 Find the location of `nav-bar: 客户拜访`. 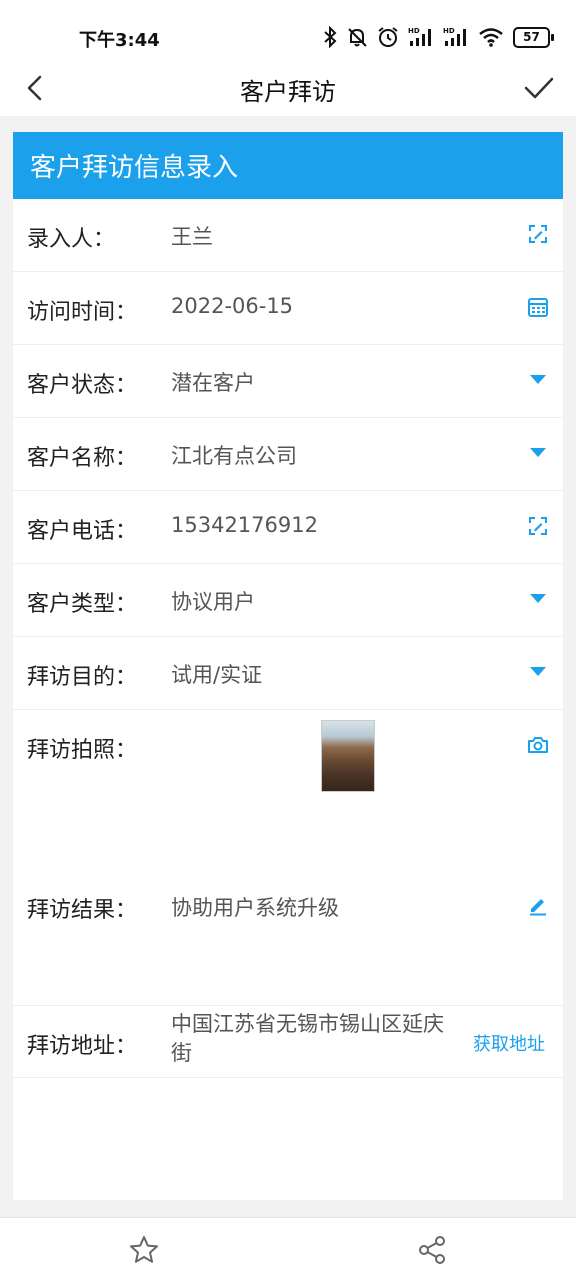

nav-bar: 客户拜访 is located at coordinates (288, 89).